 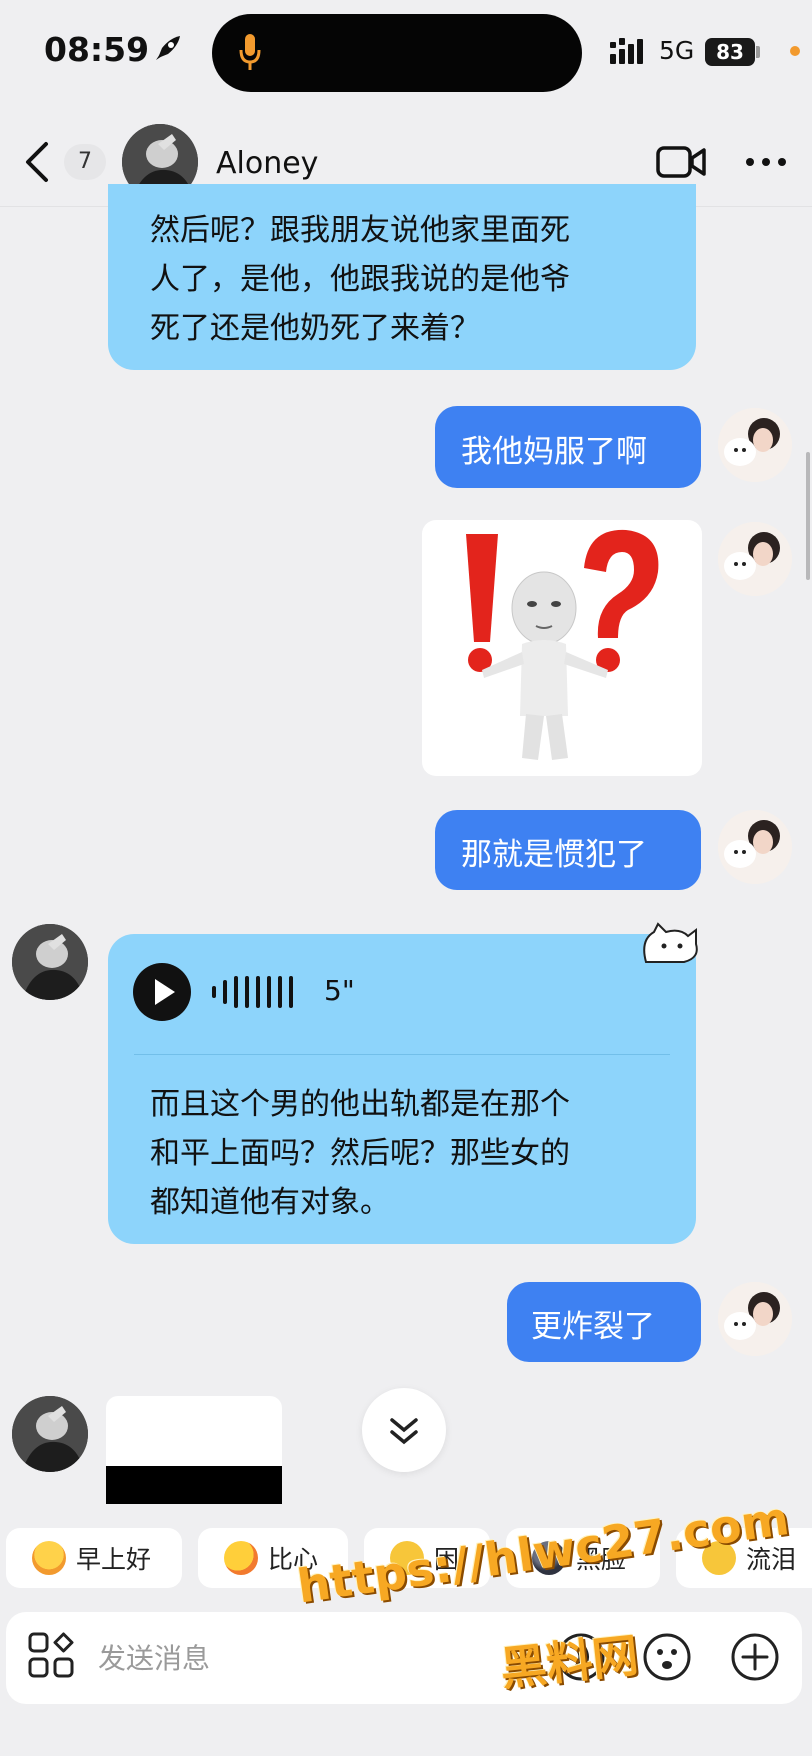 I want to click on voice-duration: 5", so click(x=339, y=990).